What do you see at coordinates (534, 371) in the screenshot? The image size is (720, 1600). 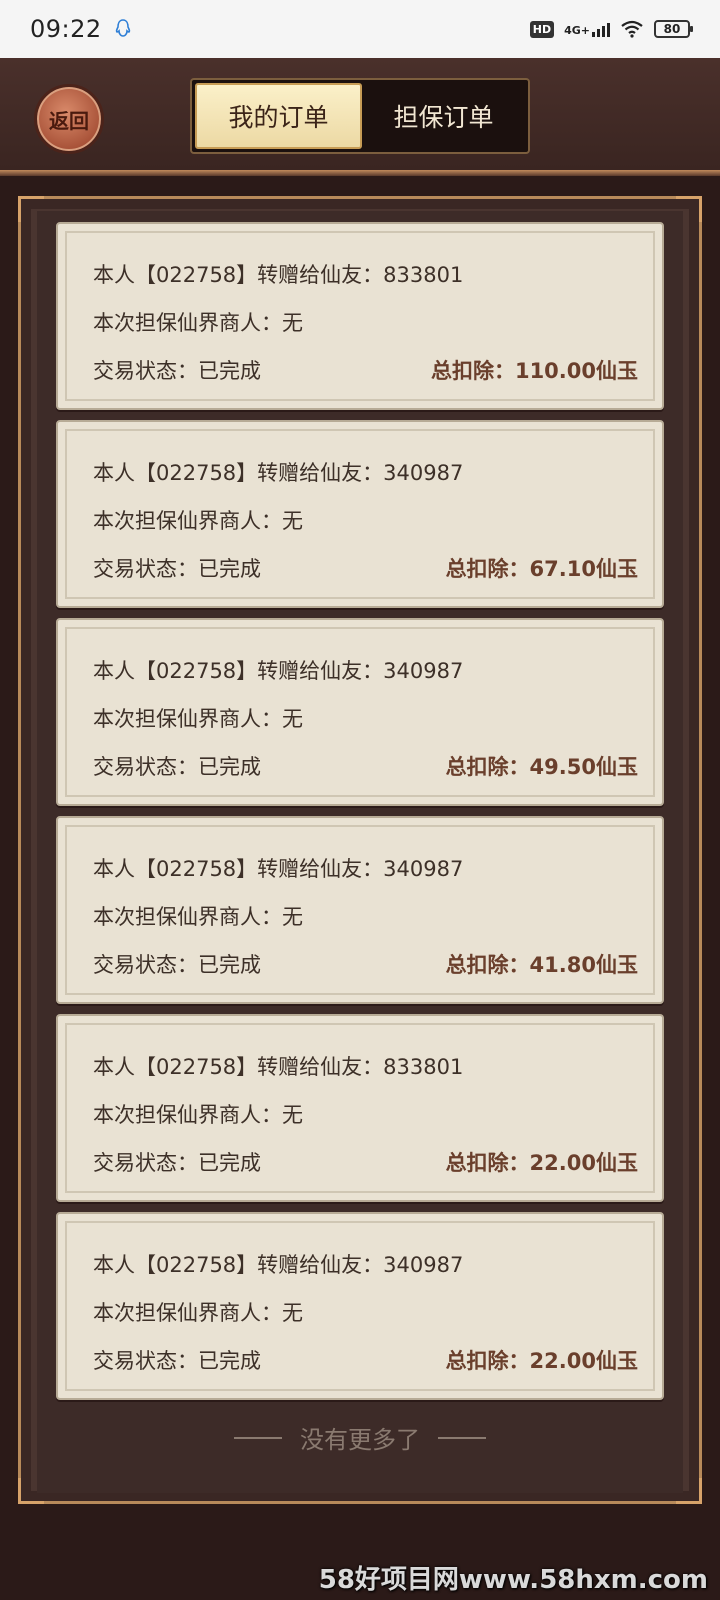 I see `order-total: 总扣除：110.00仙玉` at bounding box center [534, 371].